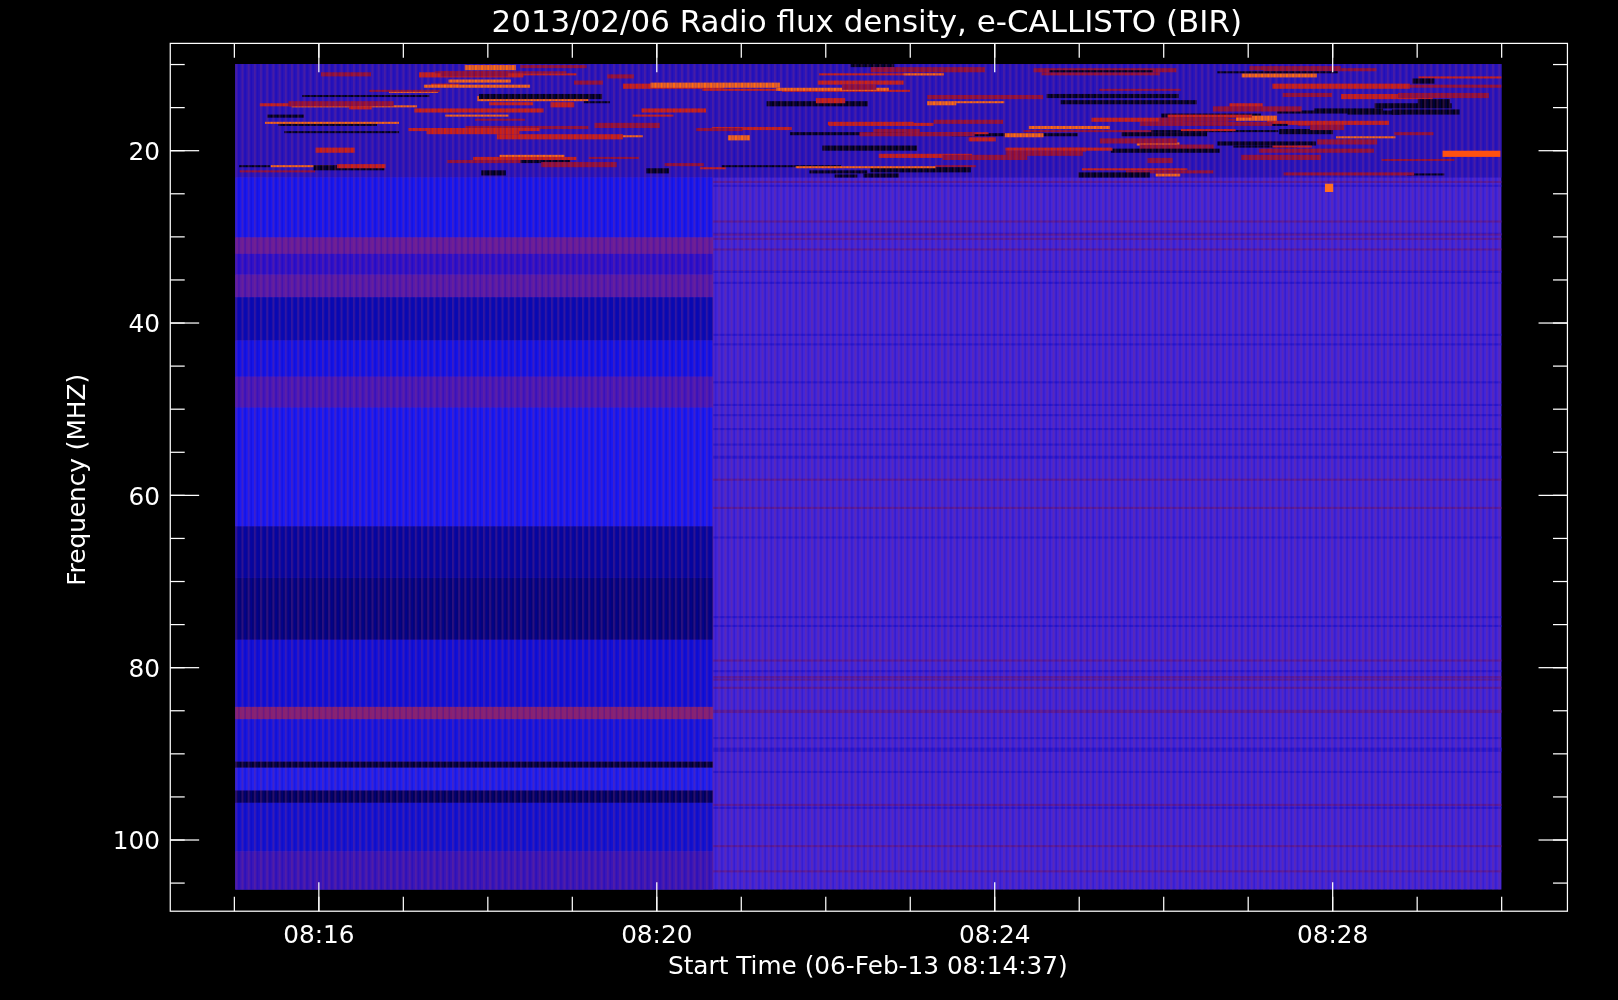 This screenshot has width=1618, height=1000. I want to click on x-tick-label: 08:24, so click(995, 935).